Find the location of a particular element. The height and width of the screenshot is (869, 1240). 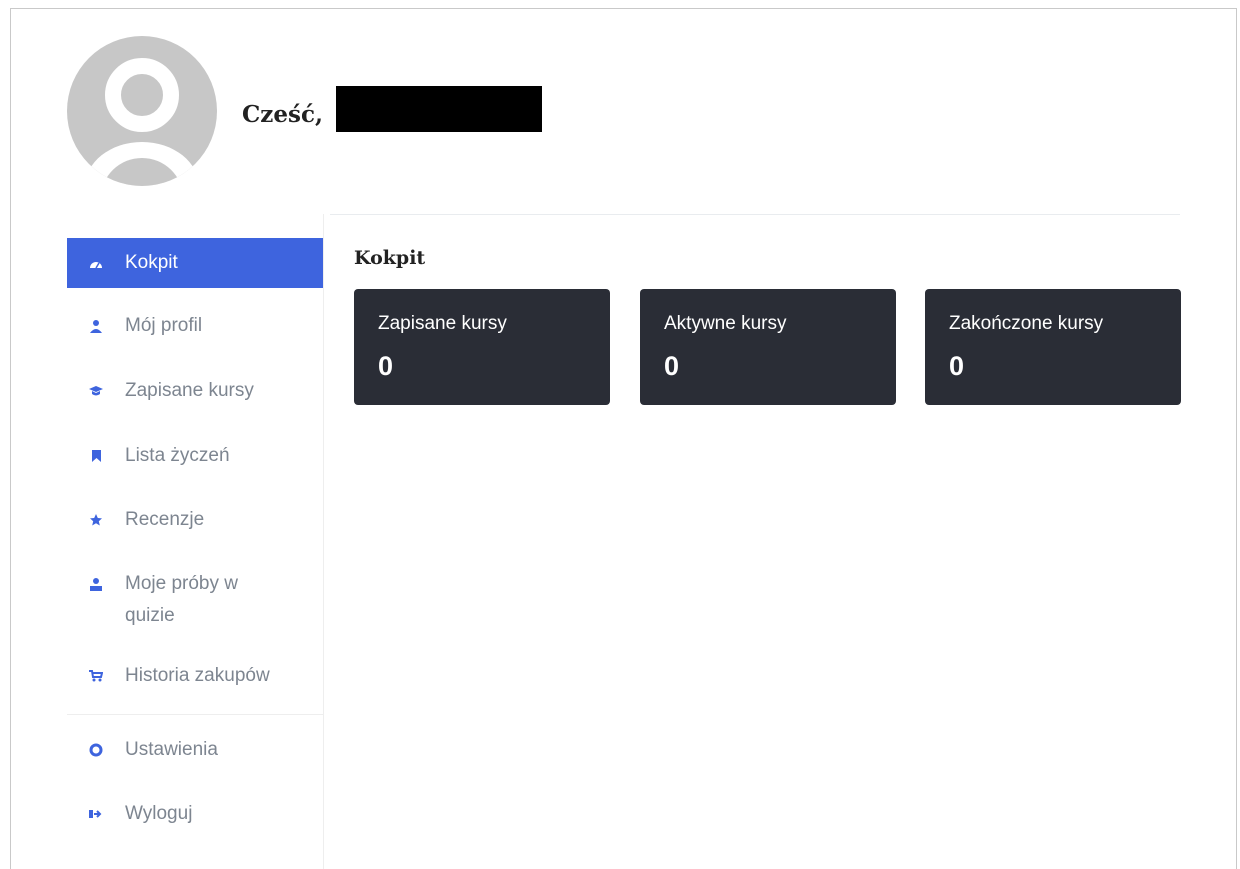

stat-card-enrolled: Zapisane kursy 0 is located at coordinates (482, 347).